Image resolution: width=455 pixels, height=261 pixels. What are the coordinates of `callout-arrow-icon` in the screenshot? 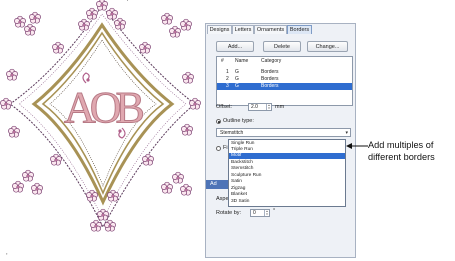 It's located at (357, 146).